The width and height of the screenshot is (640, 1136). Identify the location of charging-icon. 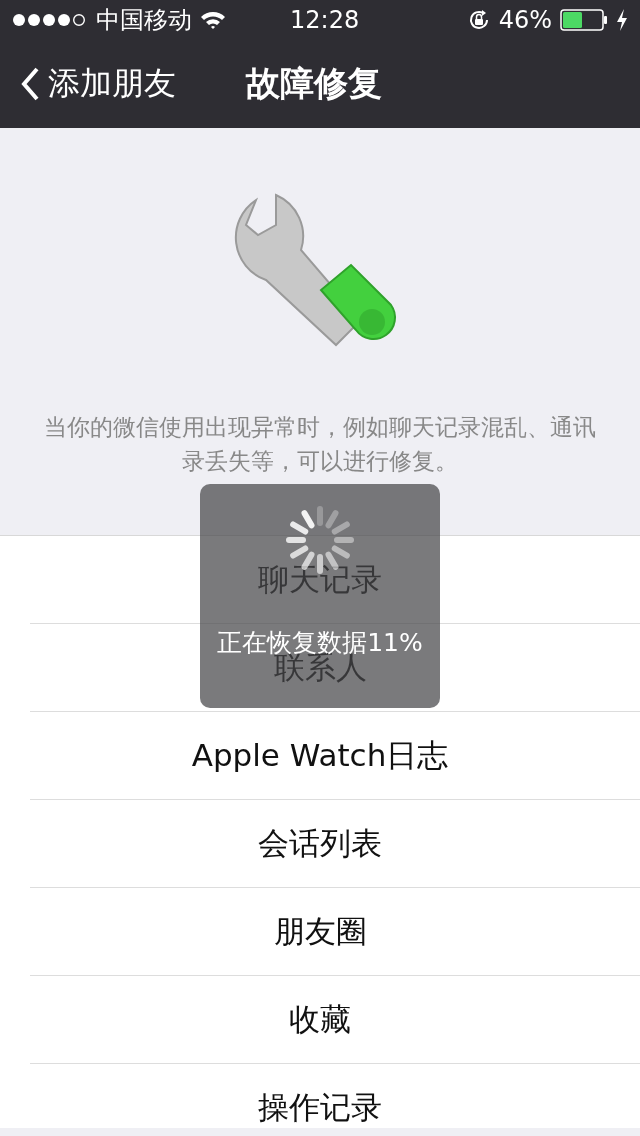
(622, 20).